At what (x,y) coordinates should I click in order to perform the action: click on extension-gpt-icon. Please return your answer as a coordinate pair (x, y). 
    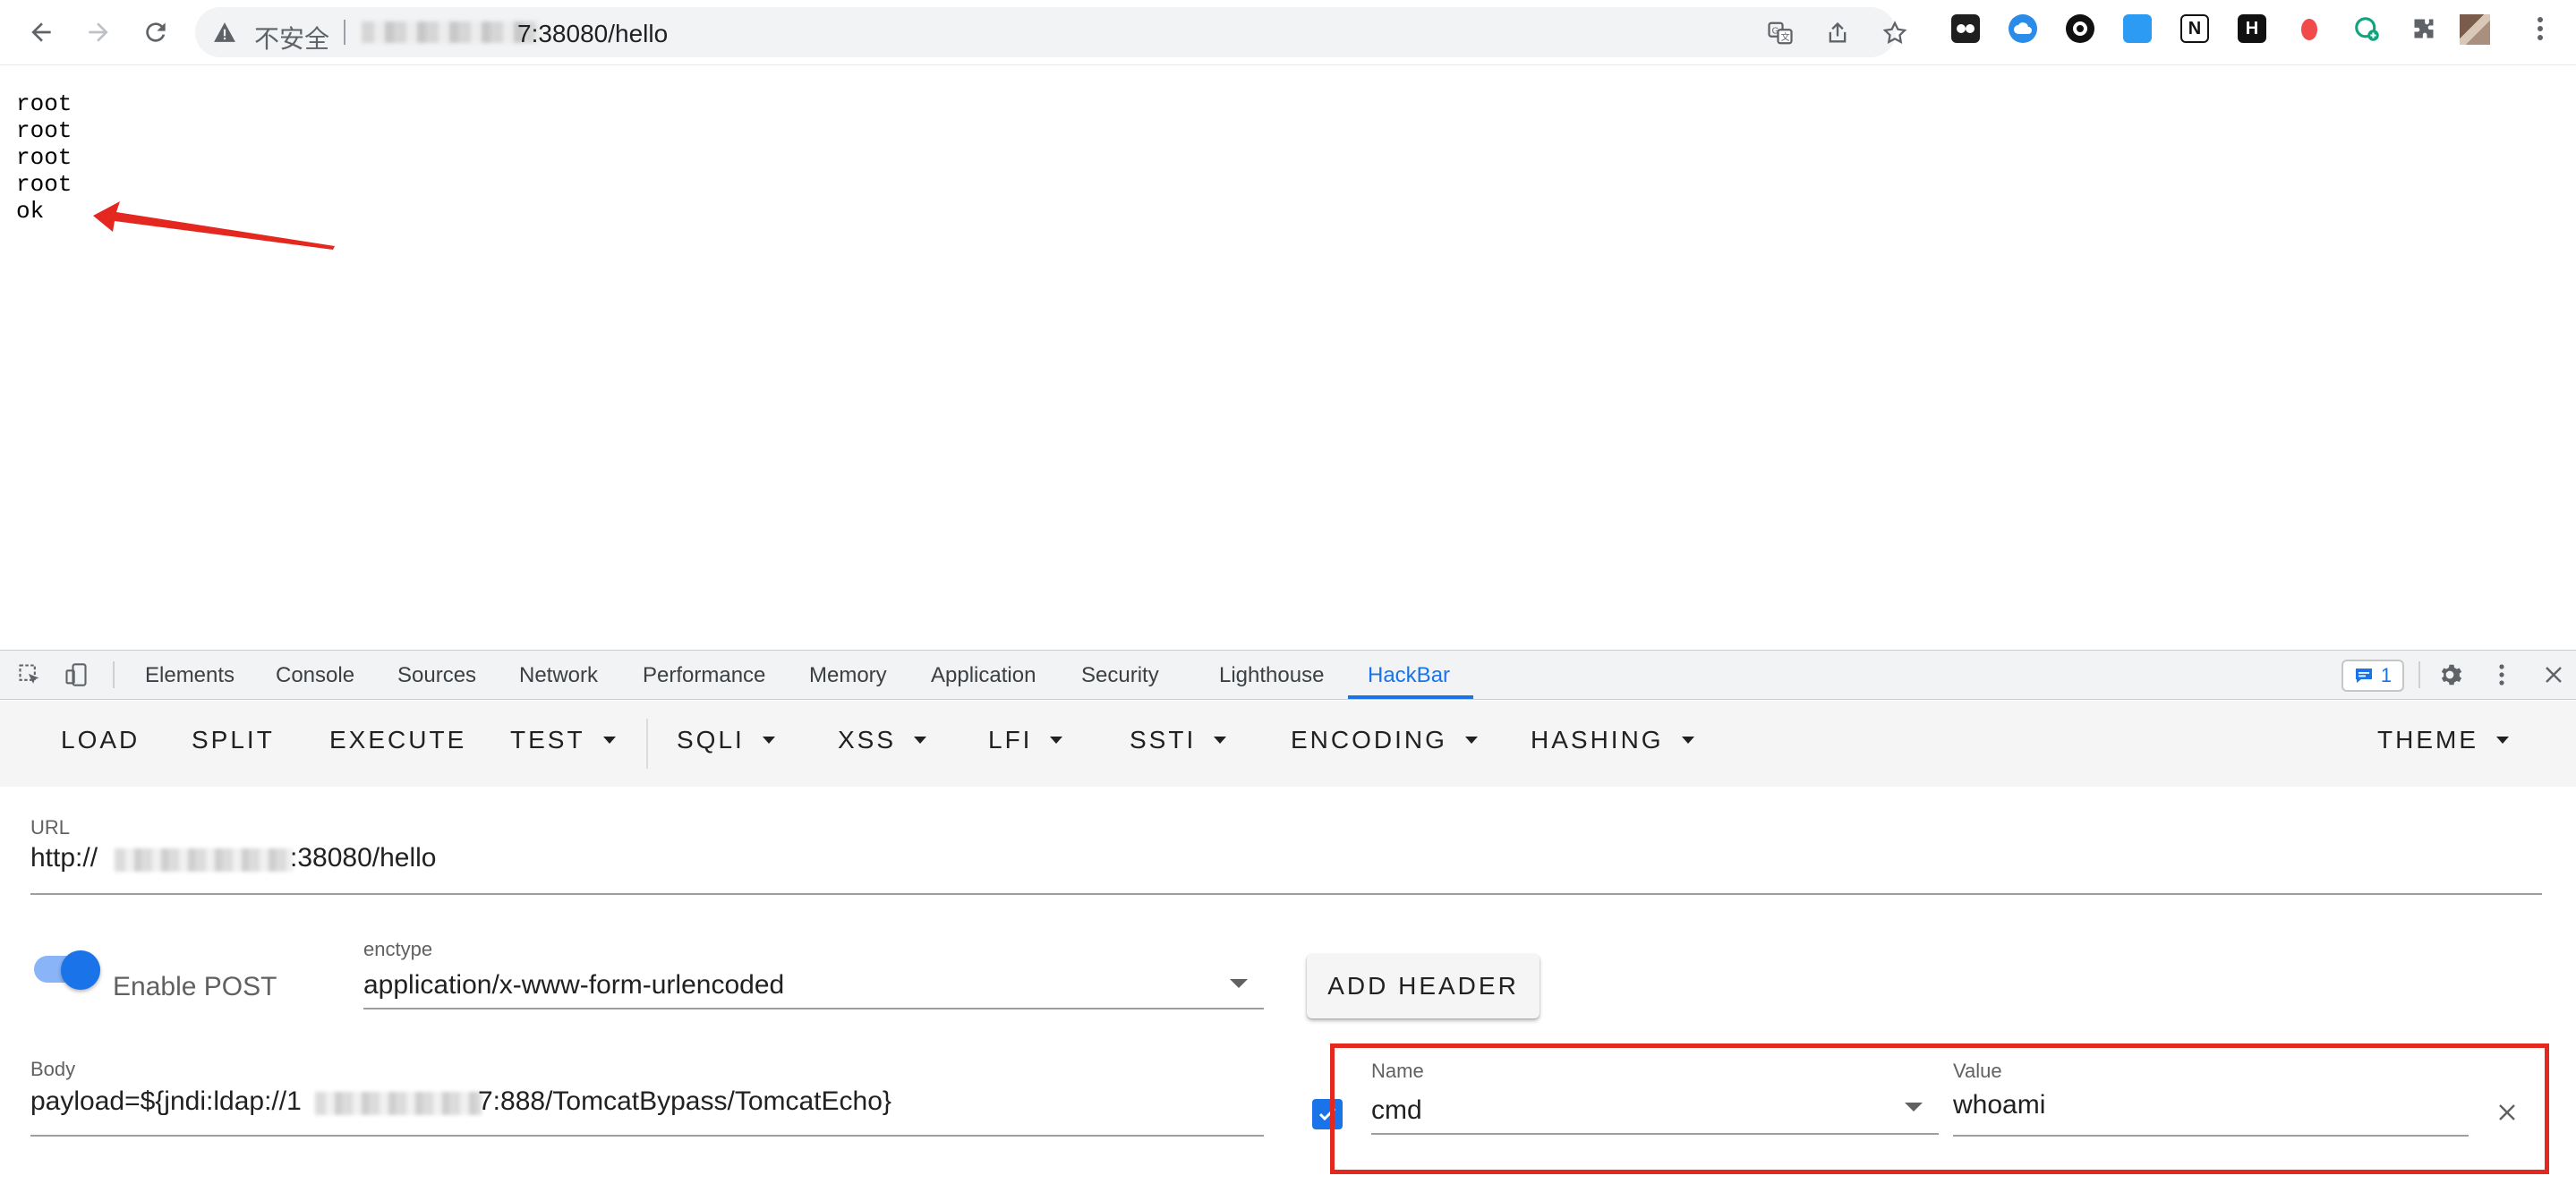
    Looking at the image, I should click on (2366, 28).